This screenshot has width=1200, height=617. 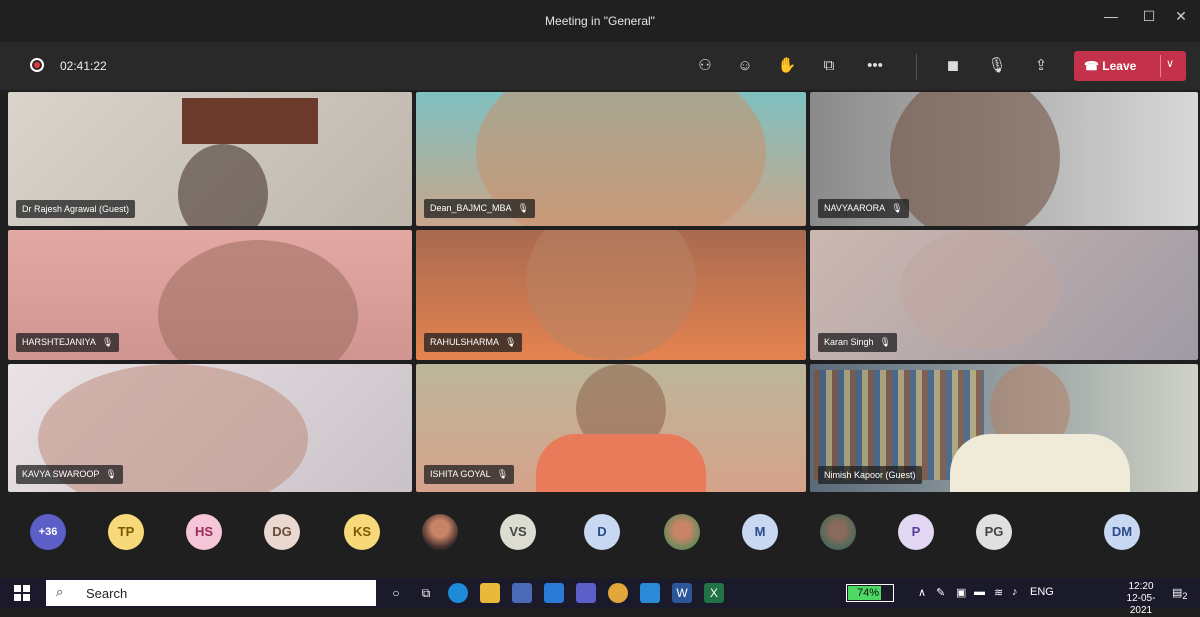 What do you see at coordinates (362, 532) in the screenshot?
I see `avatar: KS` at bounding box center [362, 532].